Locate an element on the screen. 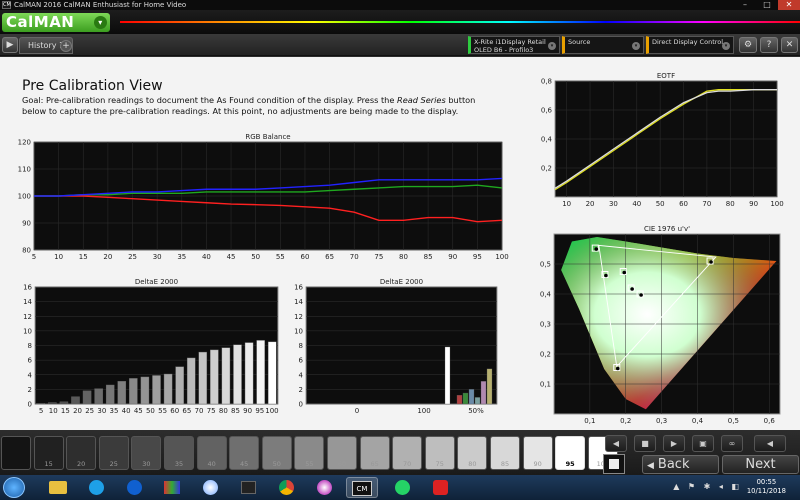 This screenshot has height=500, width=800. x-tick-label: 0,2 is located at coordinates (625, 421).